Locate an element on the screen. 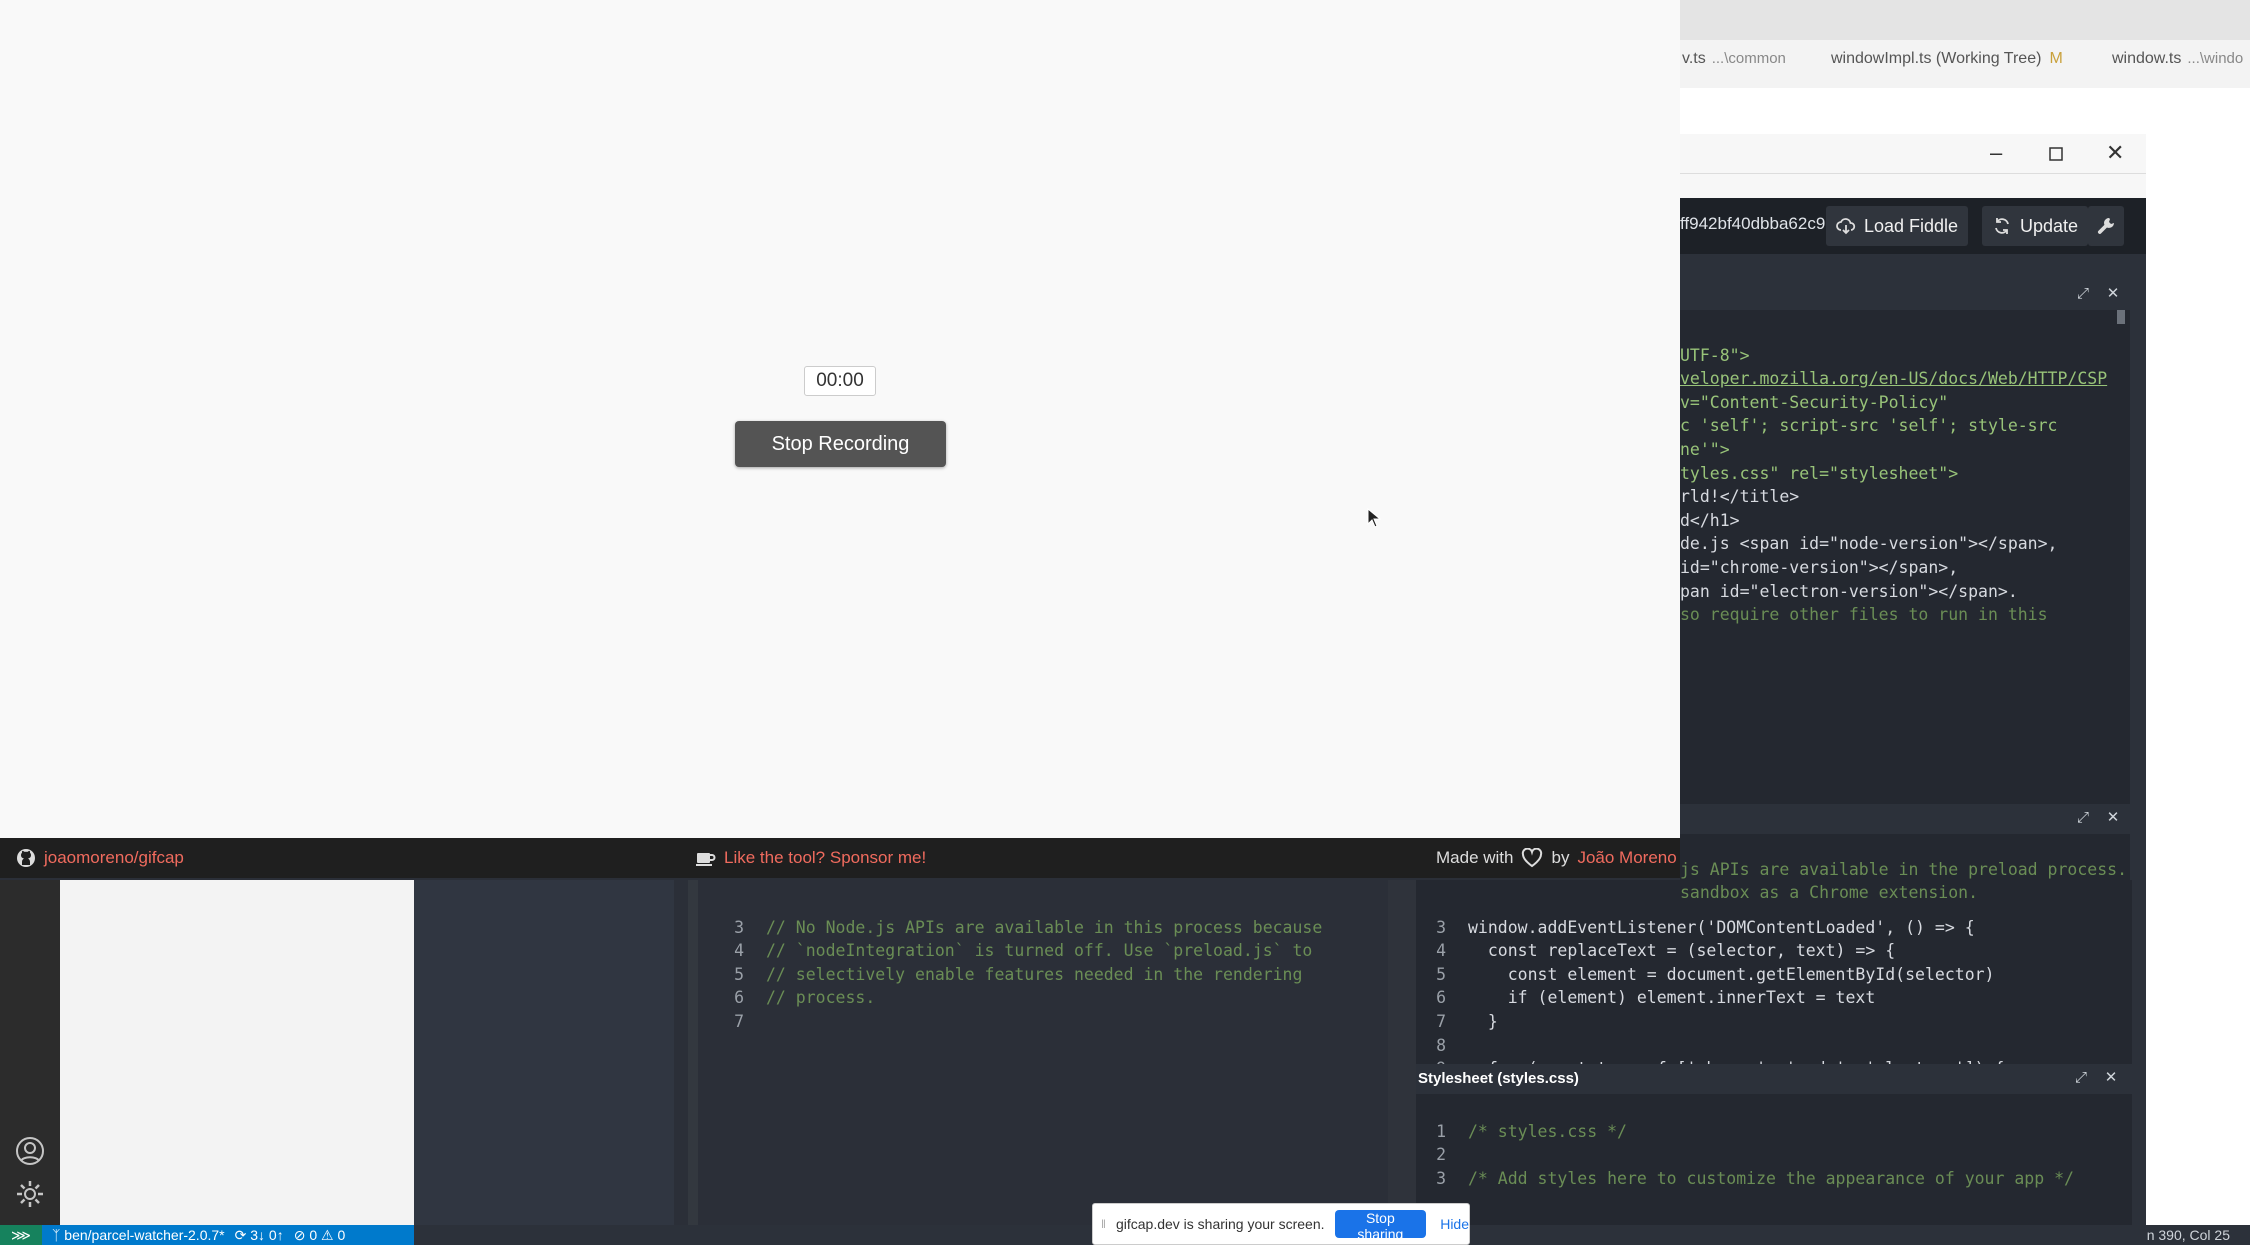  fiddle-menu-strip is located at coordinates (1913, 186).